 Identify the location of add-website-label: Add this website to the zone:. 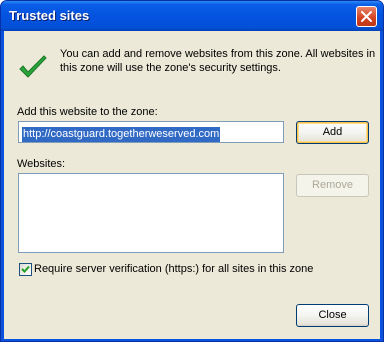
(87, 112).